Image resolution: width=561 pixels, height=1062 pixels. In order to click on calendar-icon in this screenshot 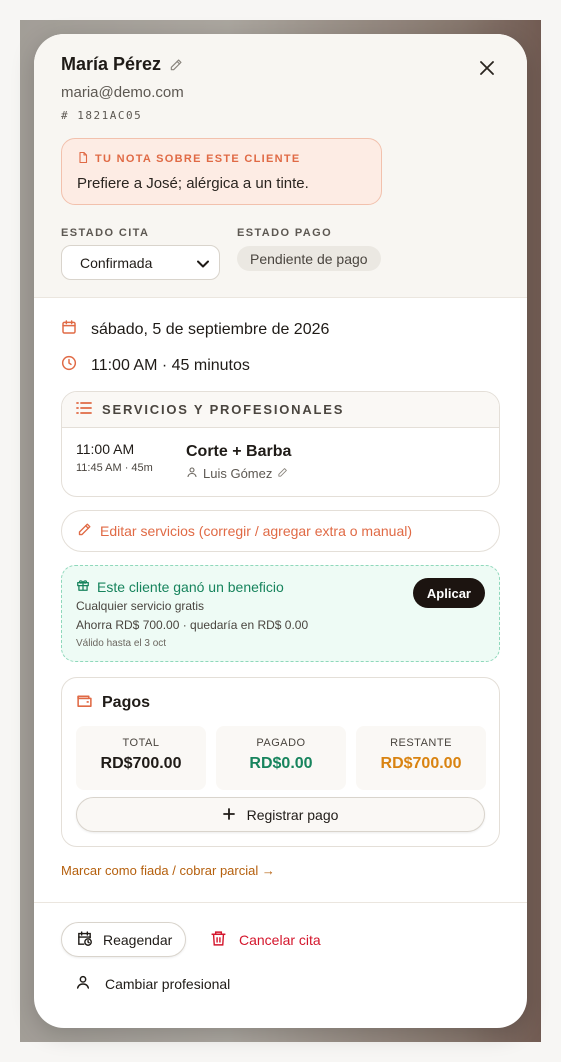, I will do `click(69, 329)`.